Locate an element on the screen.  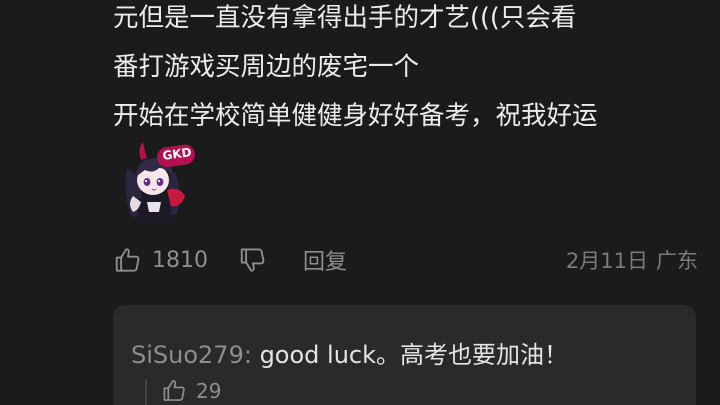
reply-button: 回复 is located at coordinates (325, 260).